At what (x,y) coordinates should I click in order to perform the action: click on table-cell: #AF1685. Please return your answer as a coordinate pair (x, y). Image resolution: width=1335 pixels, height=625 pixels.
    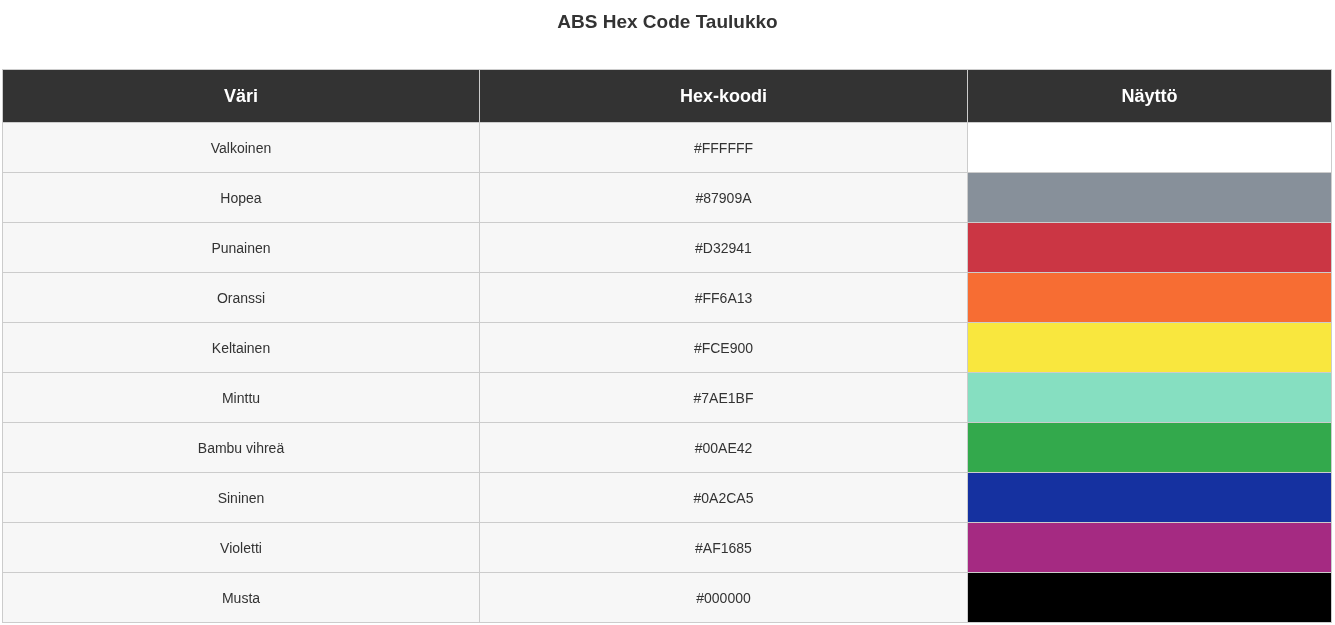
    Looking at the image, I should click on (723, 547).